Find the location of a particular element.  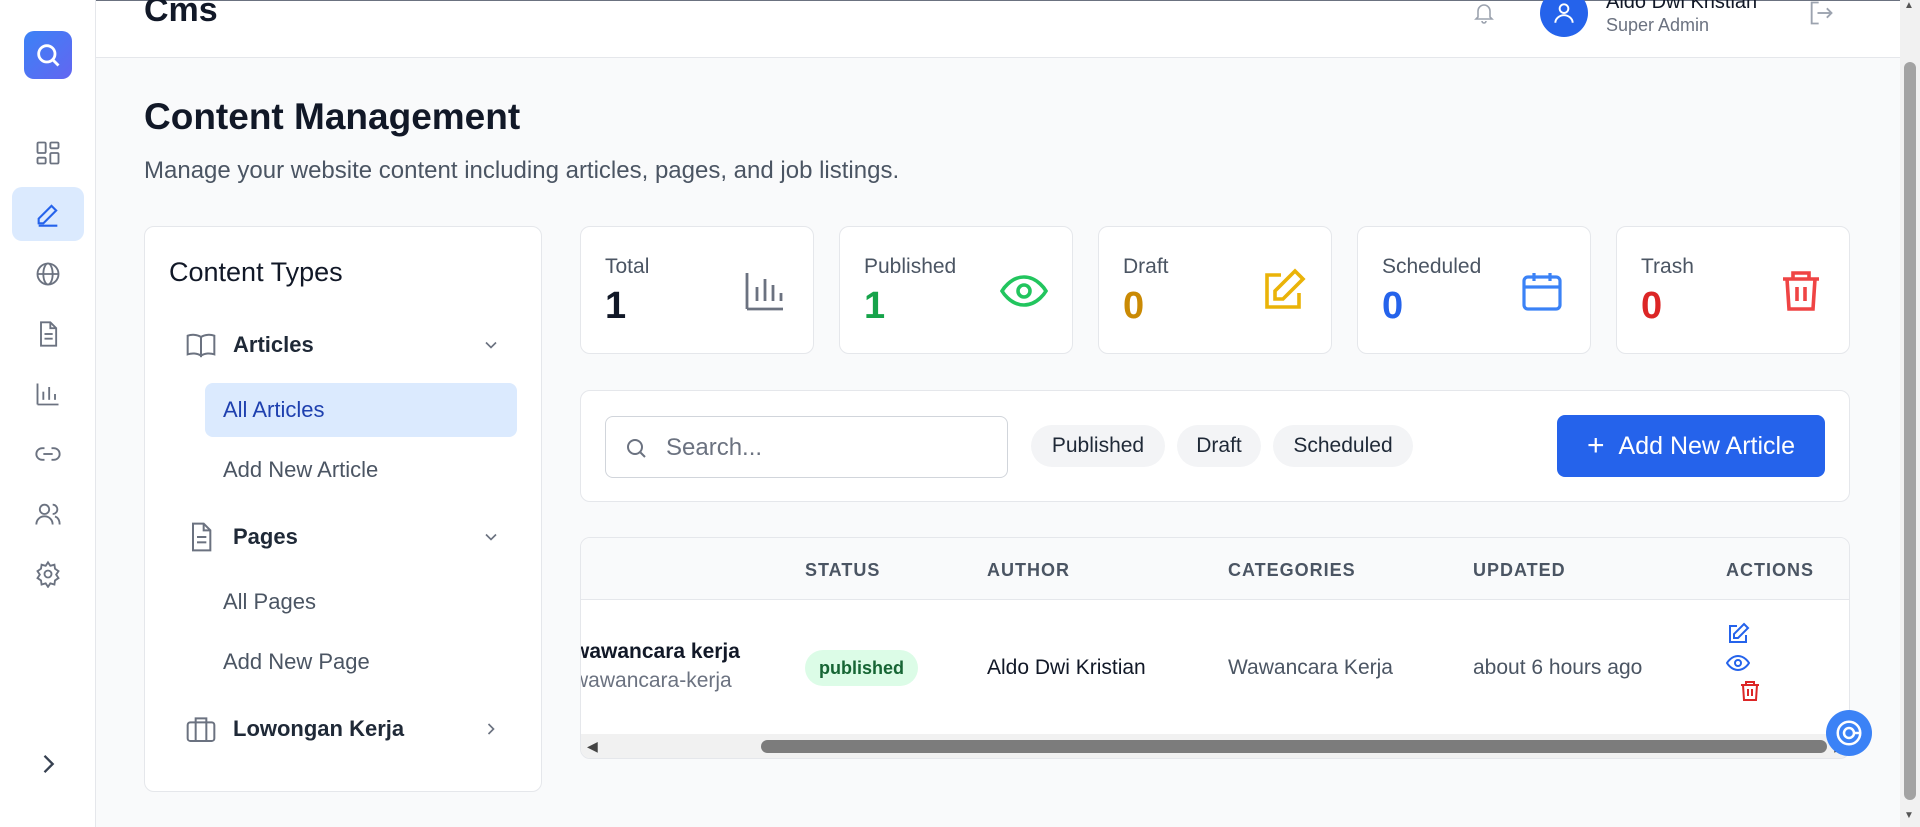

stat-label: Draft is located at coordinates (1146, 266).